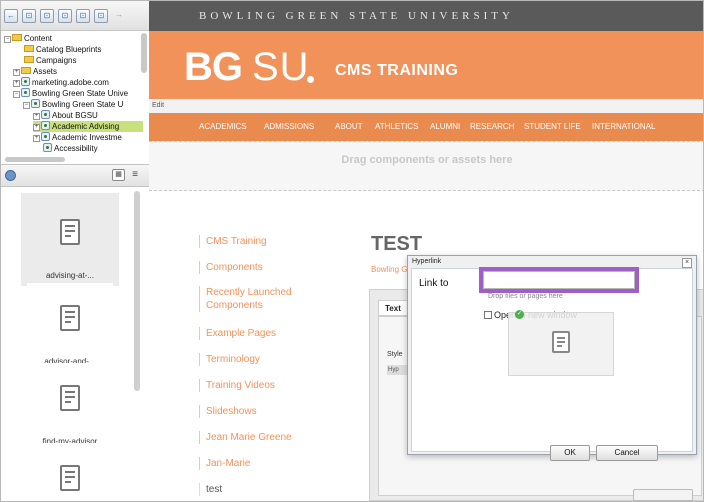 The width and height of the screenshot is (704, 502). What do you see at coordinates (35, 159) in the screenshot?
I see `tree-horizontal-scrollbar` at bounding box center [35, 159].